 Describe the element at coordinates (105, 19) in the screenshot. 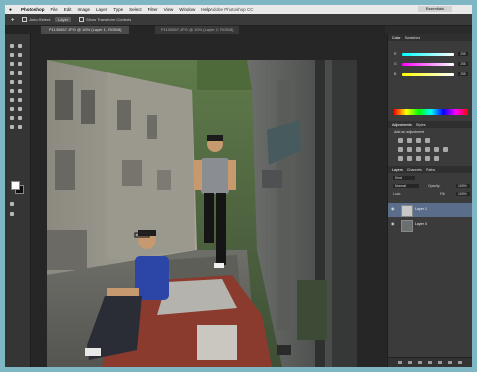

I see `show-transform-checkbox: Show Transform Controls` at that location.